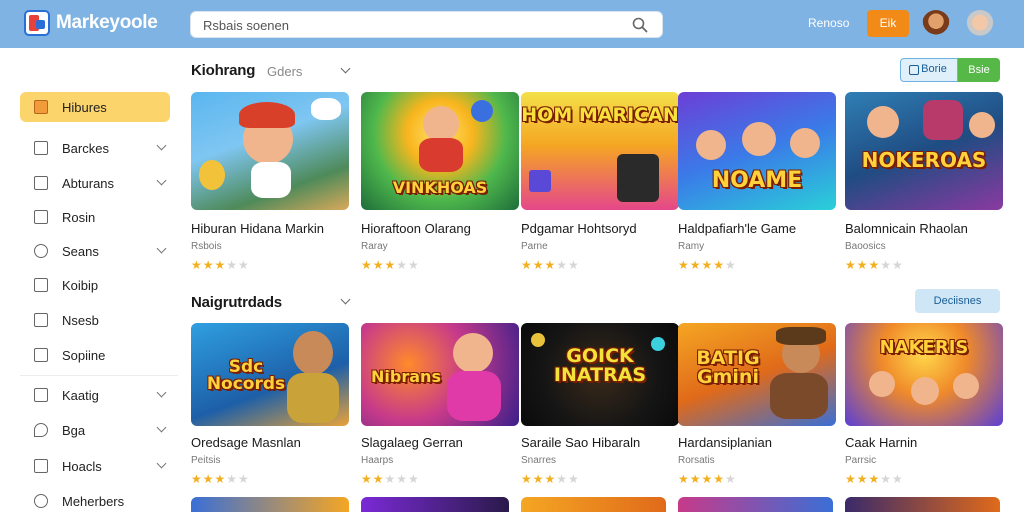 The width and height of the screenshot is (1024, 512). Describe the element at coordinates (924, 160) in the screenshot. I see `game-art-title: NOKEROAS` at that location.